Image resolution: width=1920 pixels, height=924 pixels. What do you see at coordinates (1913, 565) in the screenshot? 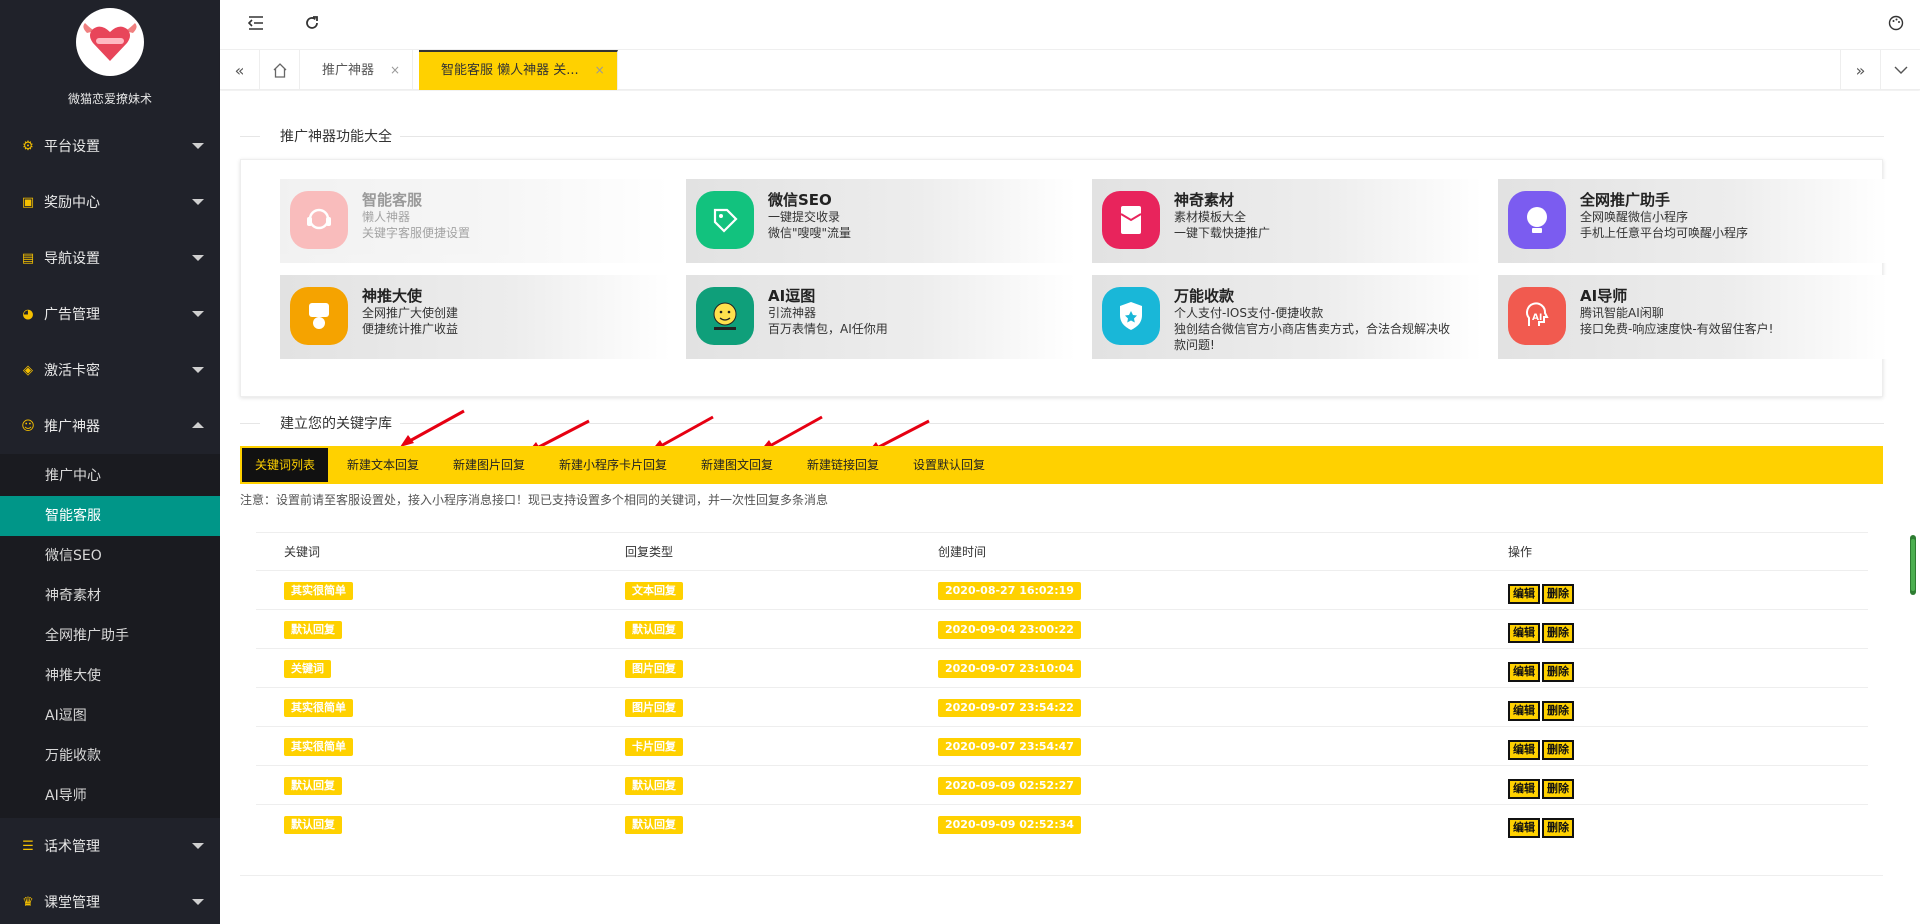
I see `vertical-scrollbar` at bounding box center [1913, 565].